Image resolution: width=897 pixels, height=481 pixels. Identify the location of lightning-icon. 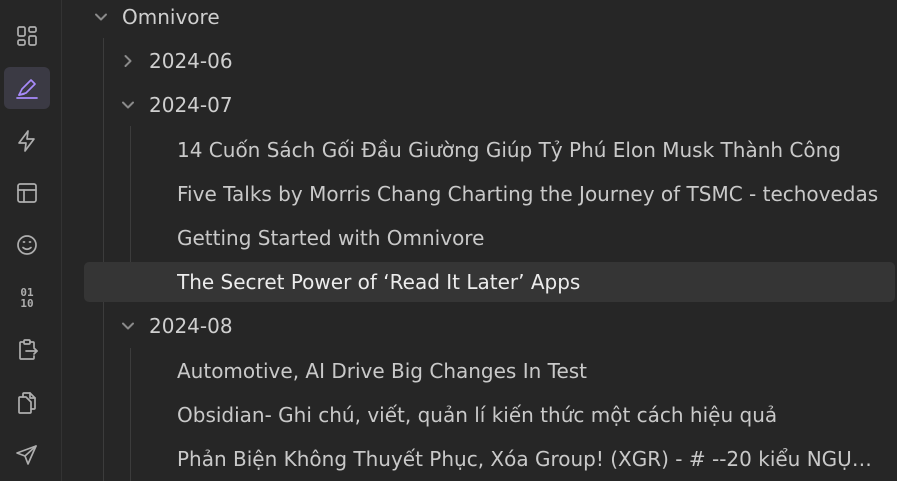
(26, 141).